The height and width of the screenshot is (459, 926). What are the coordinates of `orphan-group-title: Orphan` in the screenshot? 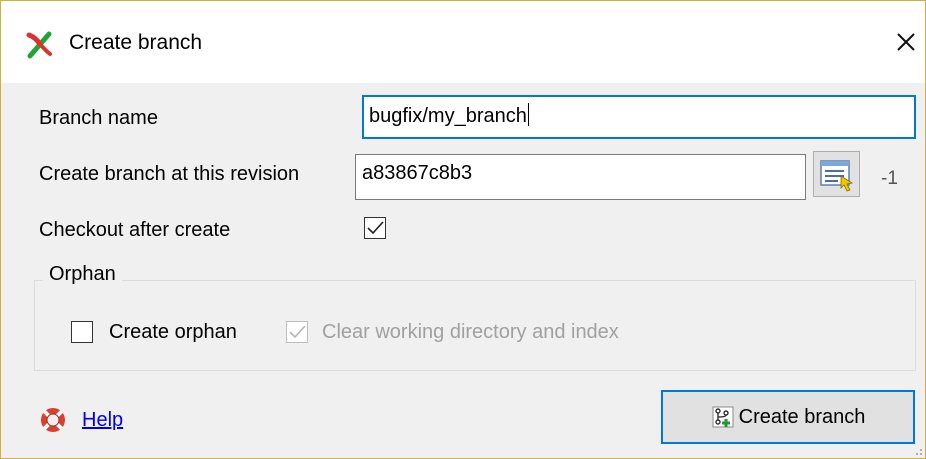 It's located at (82, 274).